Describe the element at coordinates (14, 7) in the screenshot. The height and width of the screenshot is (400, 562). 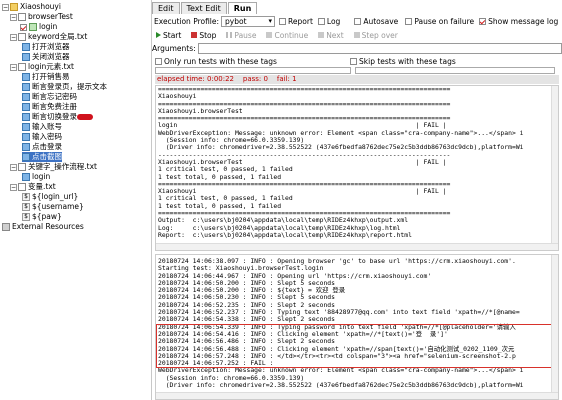
I see `folder-icon` at that location.